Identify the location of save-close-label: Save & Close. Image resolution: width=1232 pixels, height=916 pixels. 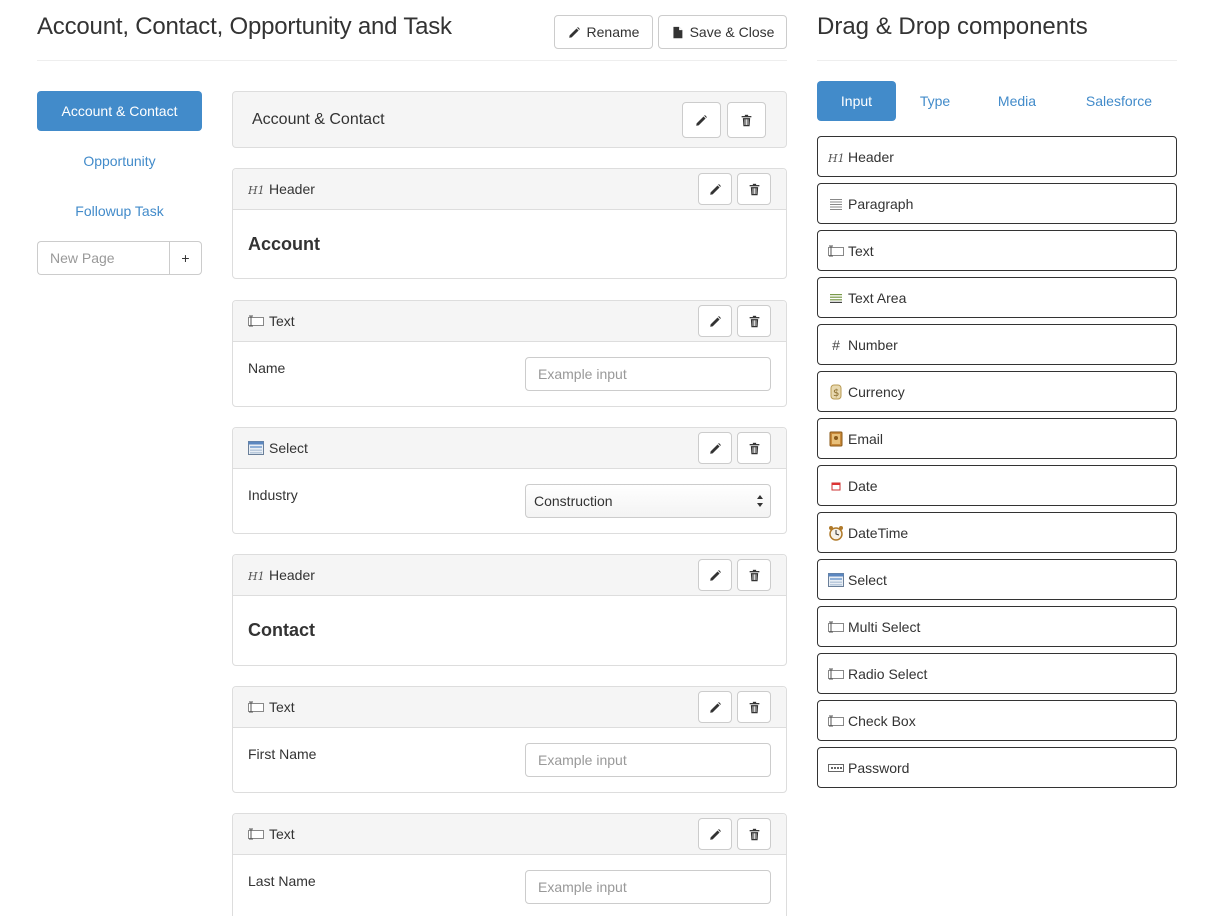
(732, 32).